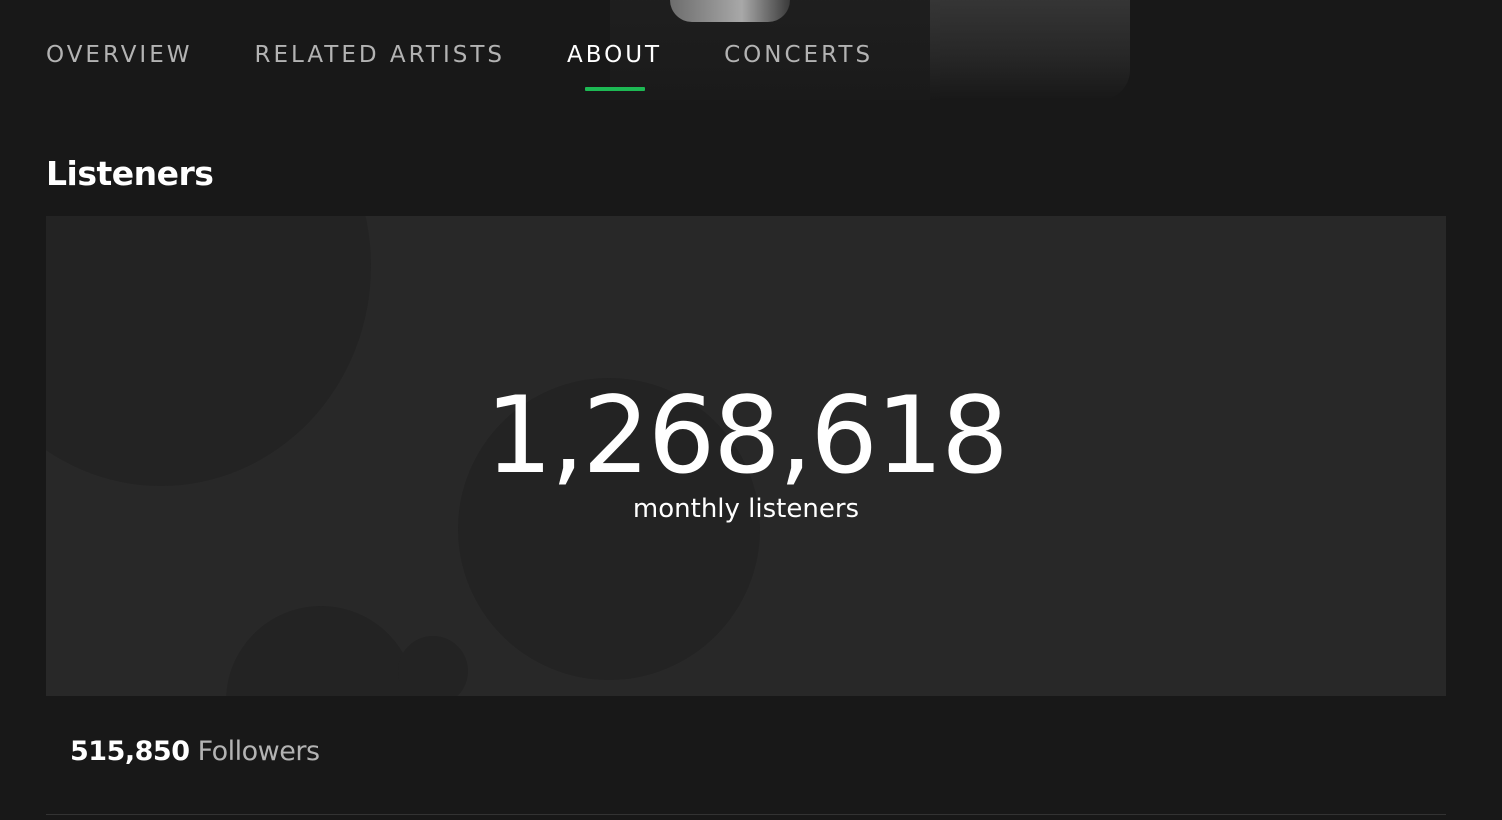 The height and width of the screenshot is (820, 1502). Describe the element at coordinates (615, 55) in the screenshot. I see `tab-about-label: ABOUT` at that location.